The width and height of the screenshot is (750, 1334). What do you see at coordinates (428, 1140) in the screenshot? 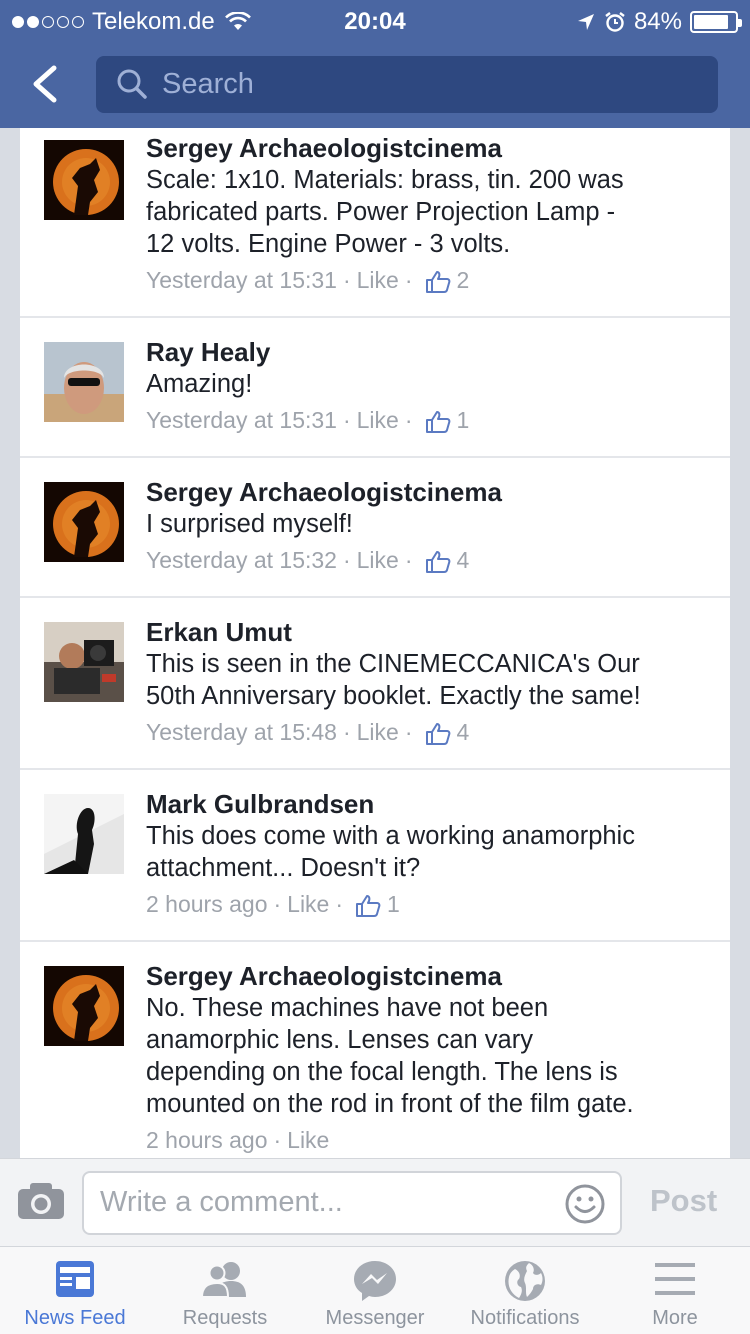
I see `comment-meta: 2 hours ago · Like` at bounding box center [428, 1140].